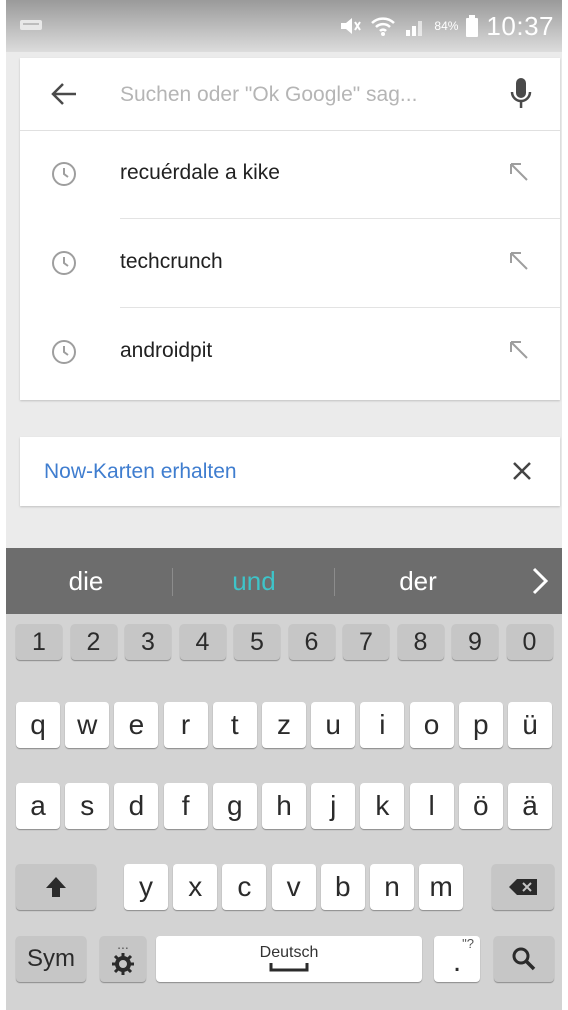 The height and width of the screenshot is (1010, 568). I want to click on key-ö: ö, so click(480, 806).